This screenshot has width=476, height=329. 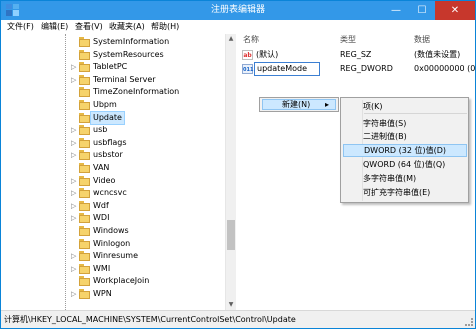 What do you see at coordinates (100, 130) in the screenshot?
I see `tree-item-label: usb` at bounding box center [100, 130].